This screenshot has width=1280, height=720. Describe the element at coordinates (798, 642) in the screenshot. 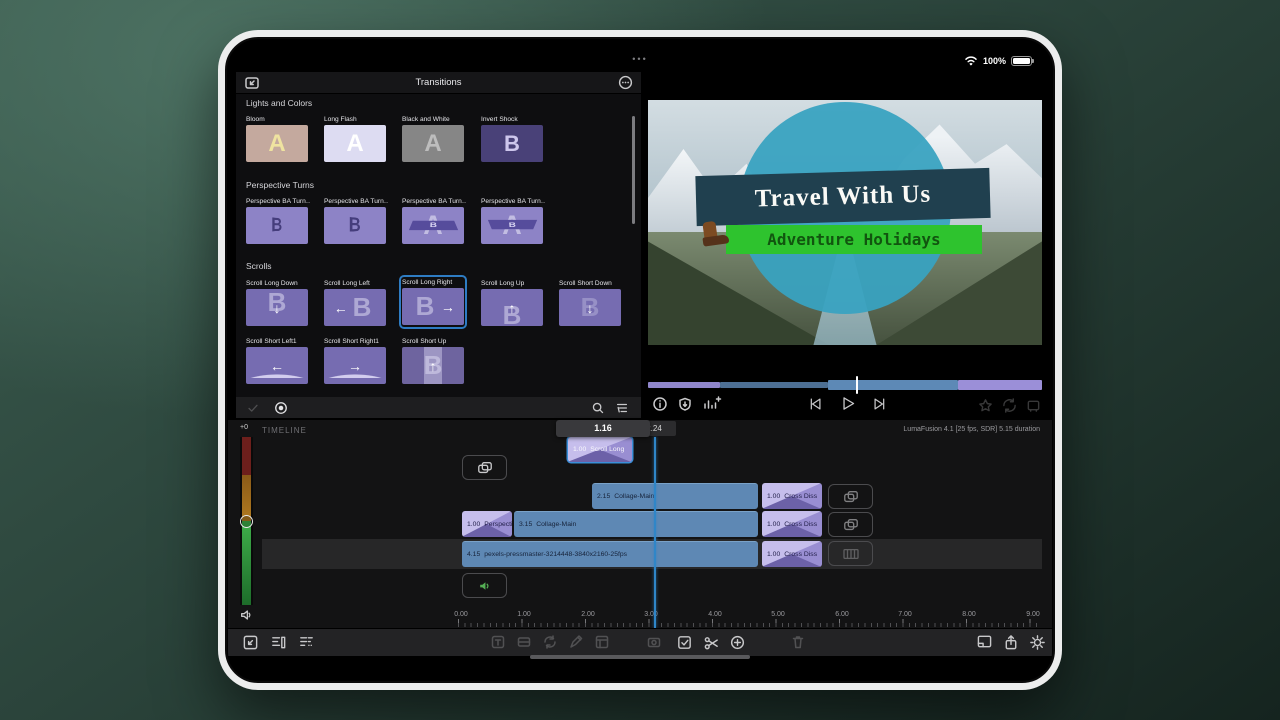

I see `delete-icon` at that location.